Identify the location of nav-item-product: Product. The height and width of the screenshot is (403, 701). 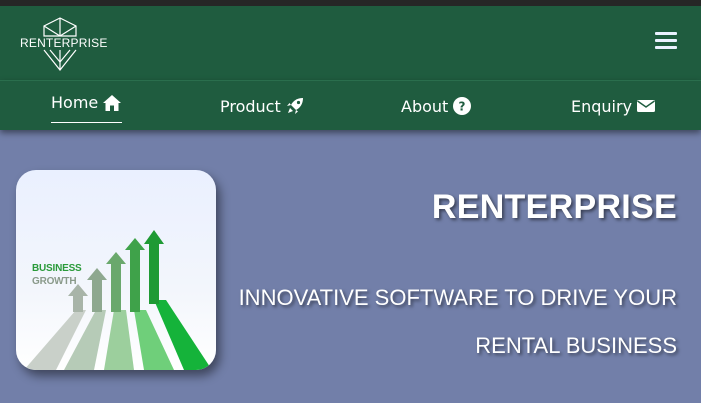
(262, 106).